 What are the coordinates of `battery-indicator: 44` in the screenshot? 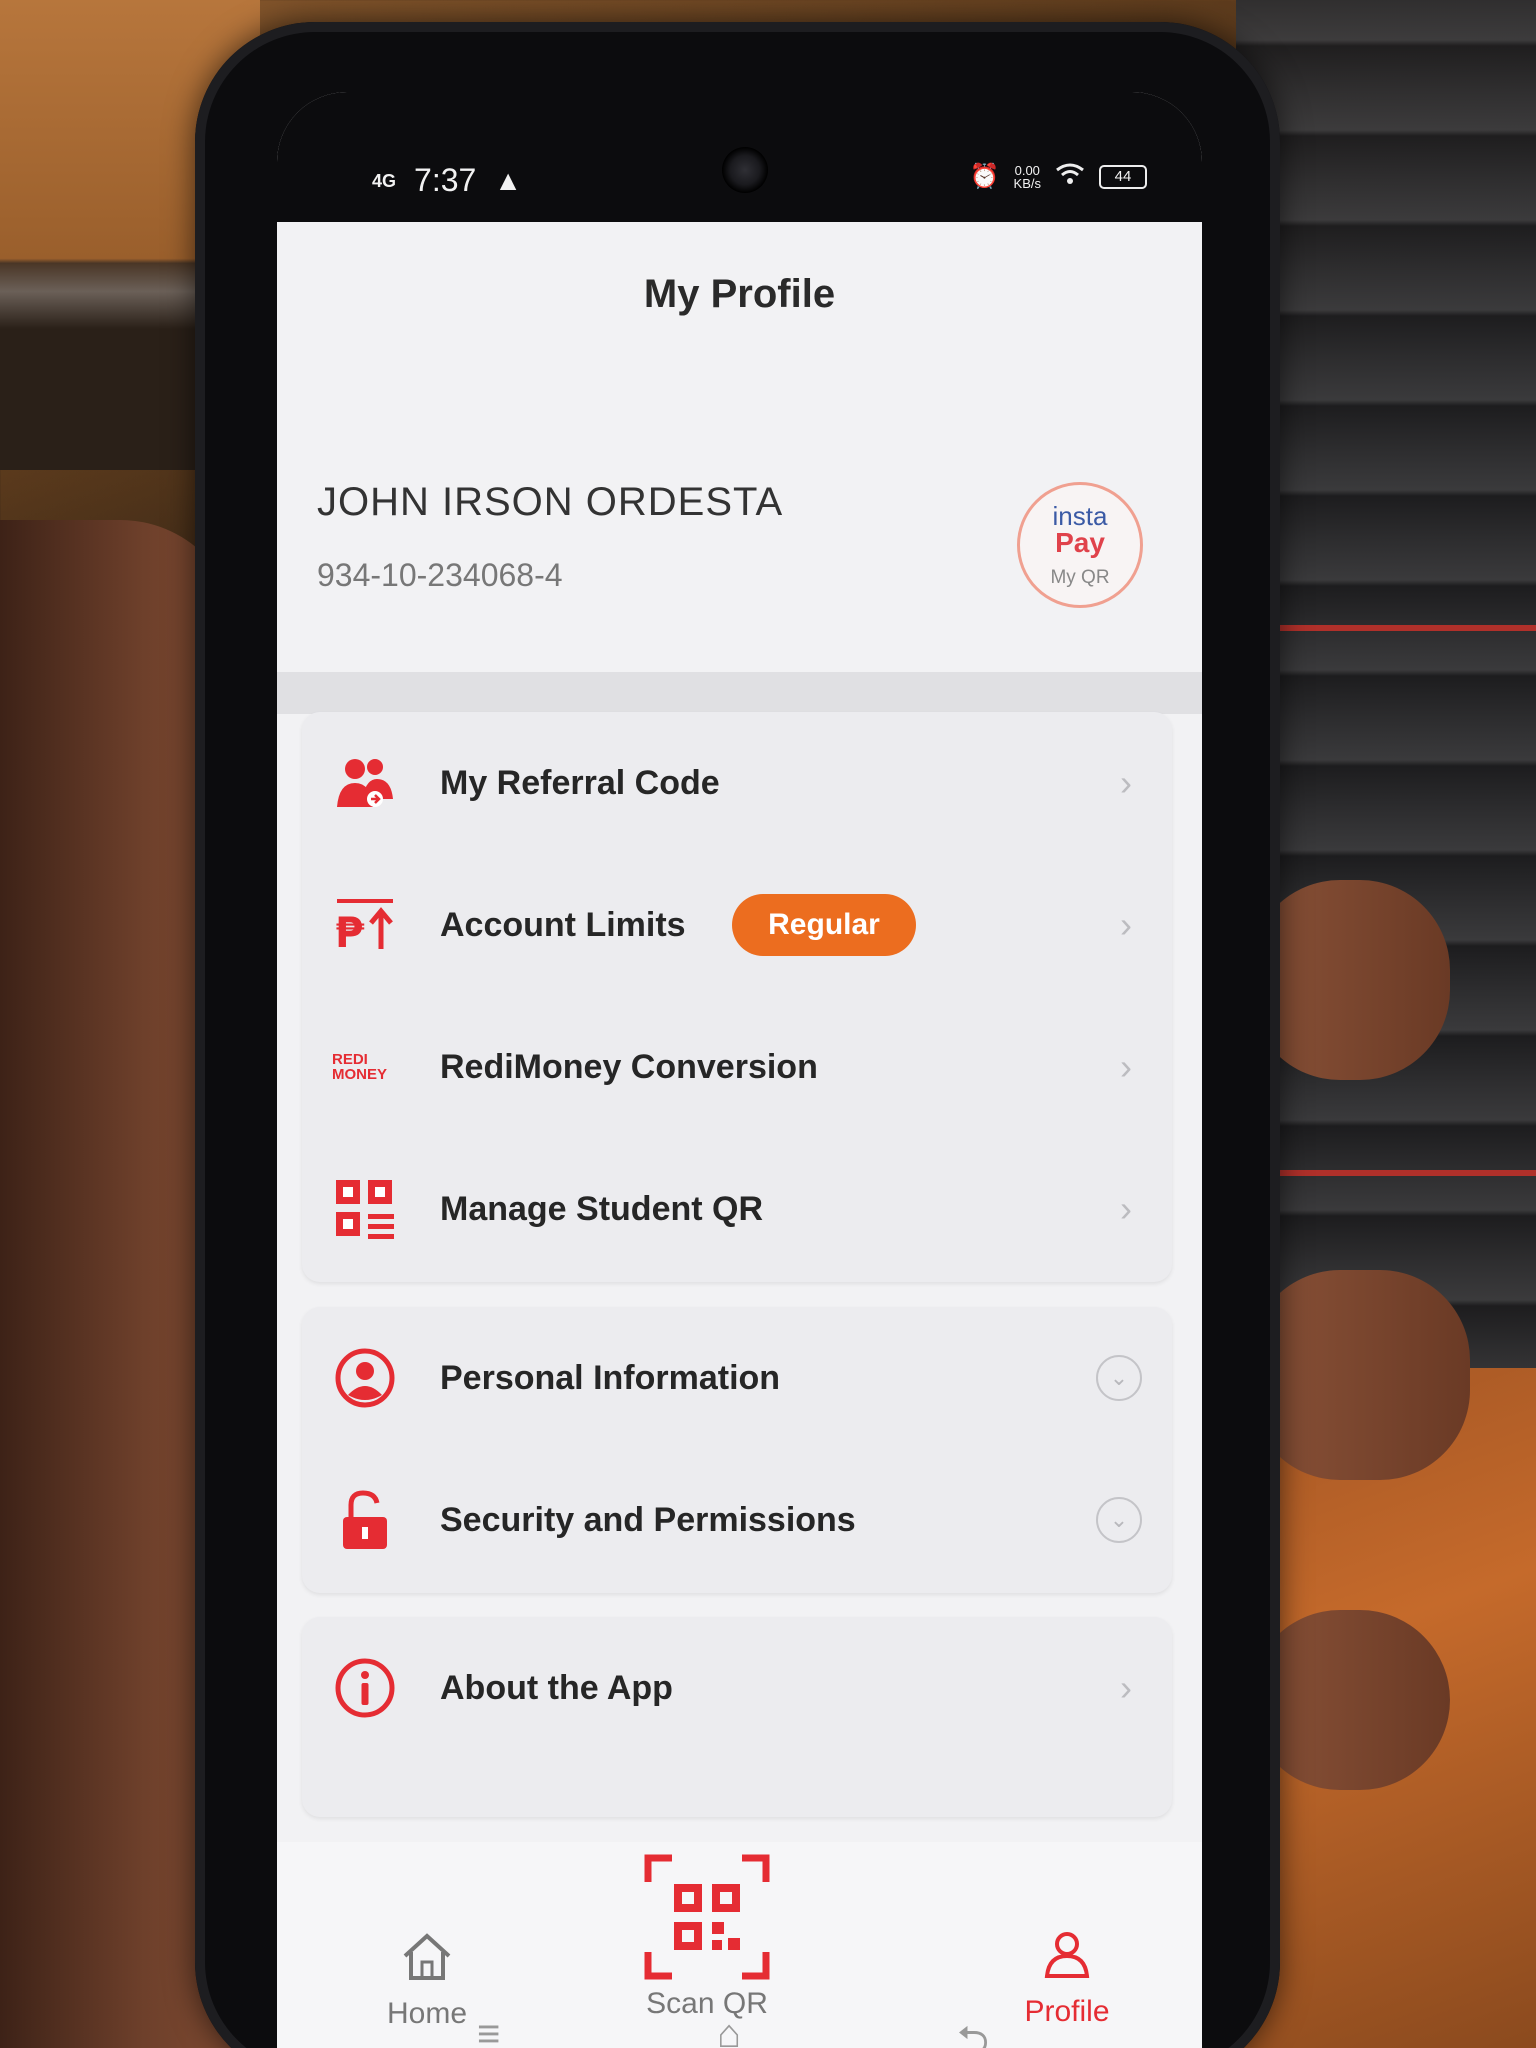 It's located at (1123, 176).